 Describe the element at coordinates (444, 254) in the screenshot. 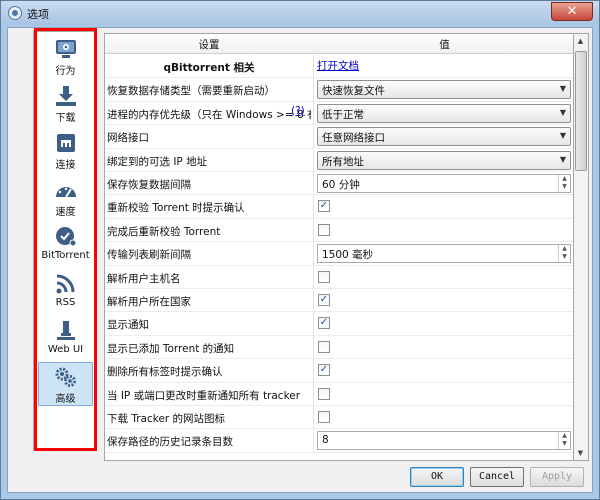

I see `value-spinbox: 1500 毫秒 ▲ ▼` at that location.